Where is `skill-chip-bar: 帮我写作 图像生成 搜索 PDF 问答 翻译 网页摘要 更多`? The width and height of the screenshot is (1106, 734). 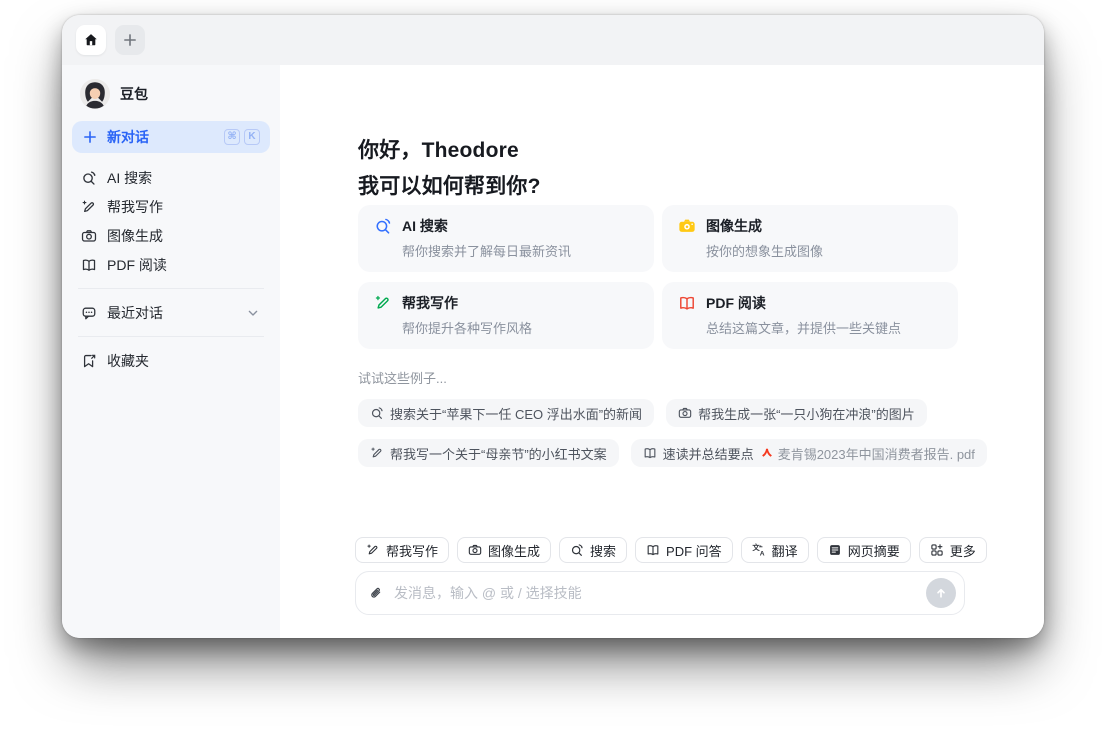 skill-chip-bar: 帮我写作 图像生成 搜索 PDF 问答 翻译 网页摘要 更多 is located at coordinates (671, 550).